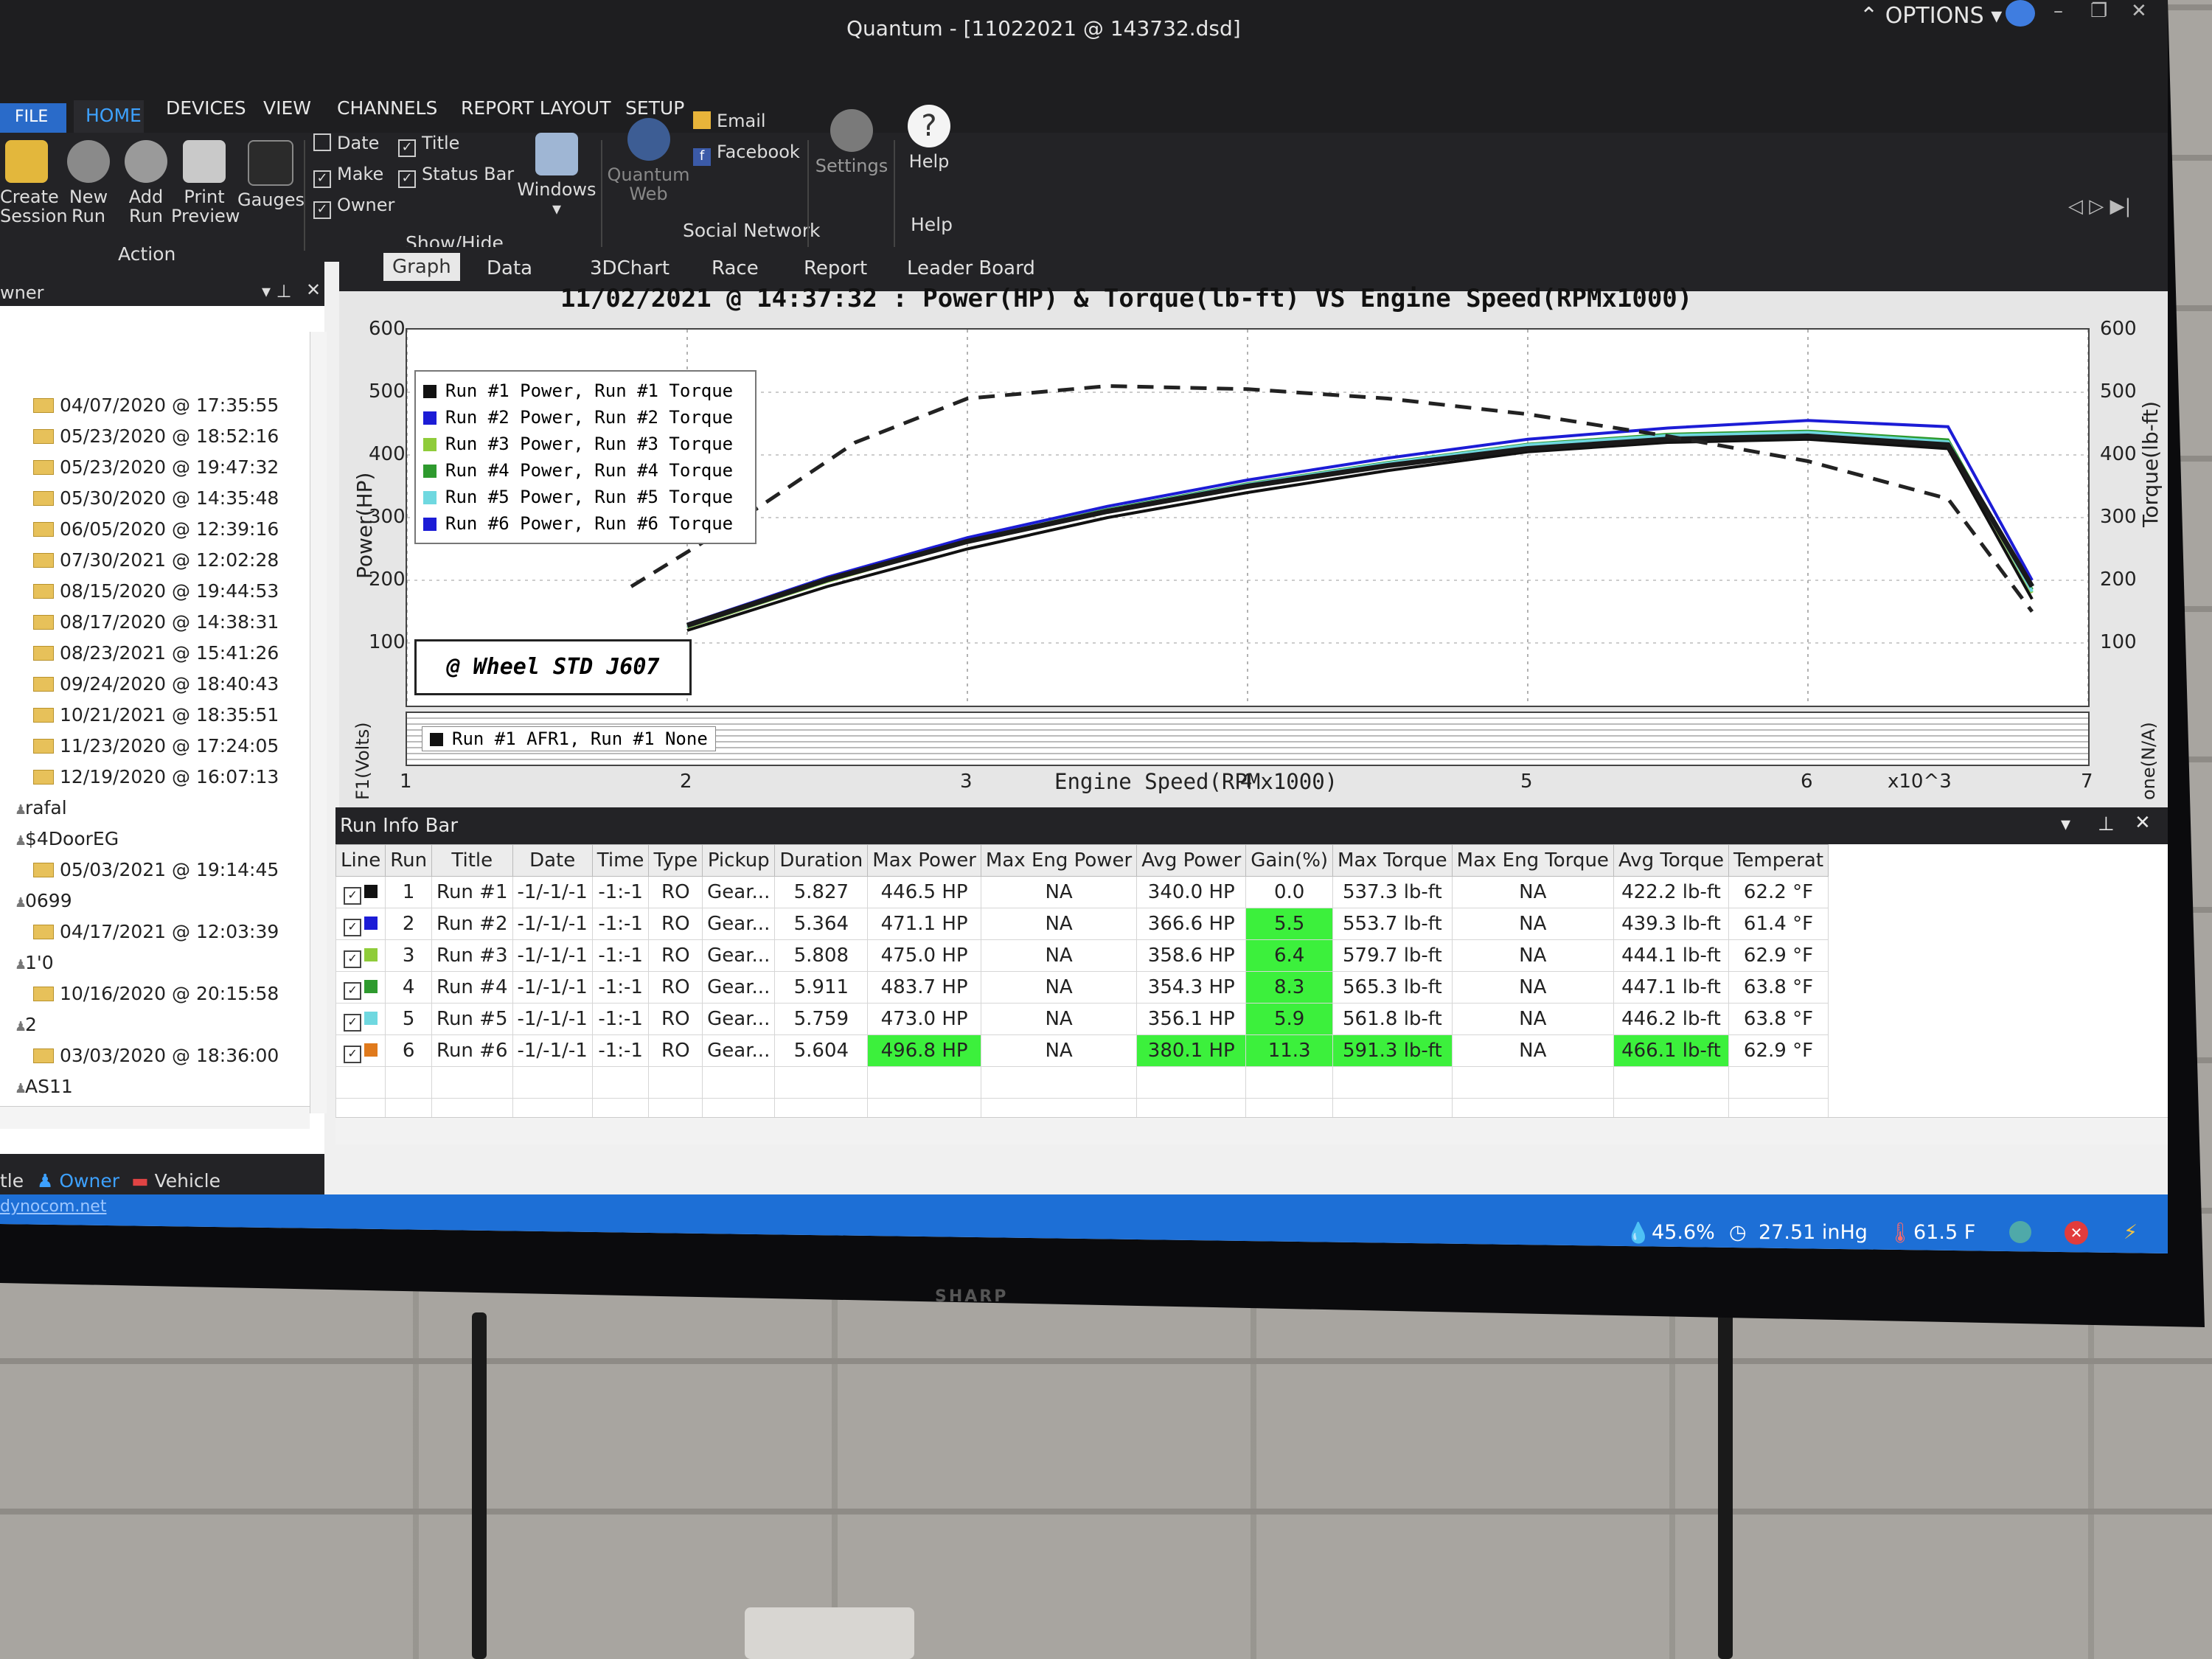  What do you see at coordinates (409, 860) in the screenshot?
I see `column-header: Run` at bounding box center [409, 860].